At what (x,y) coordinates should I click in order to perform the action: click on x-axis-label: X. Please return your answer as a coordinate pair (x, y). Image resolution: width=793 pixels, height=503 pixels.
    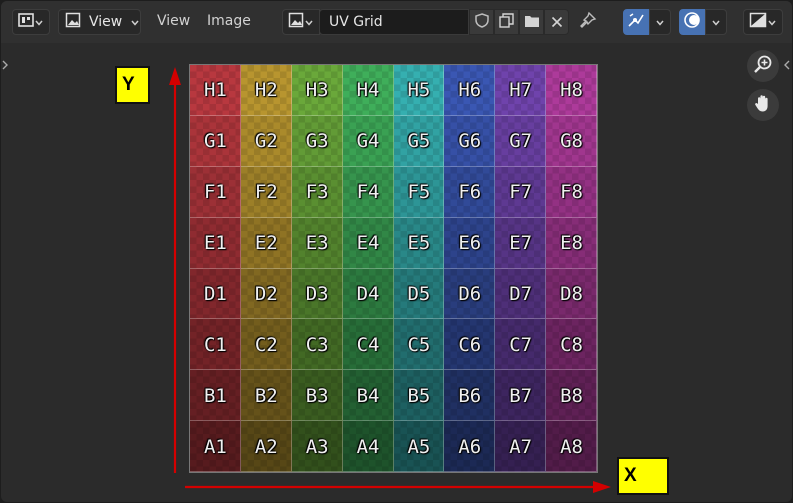
    Looking at the image, I should click on (643, 476).